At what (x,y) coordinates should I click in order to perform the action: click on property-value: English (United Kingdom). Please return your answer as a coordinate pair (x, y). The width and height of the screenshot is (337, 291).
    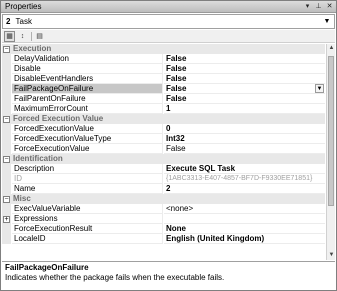
    Looking at the image, I should click on (244, 239).